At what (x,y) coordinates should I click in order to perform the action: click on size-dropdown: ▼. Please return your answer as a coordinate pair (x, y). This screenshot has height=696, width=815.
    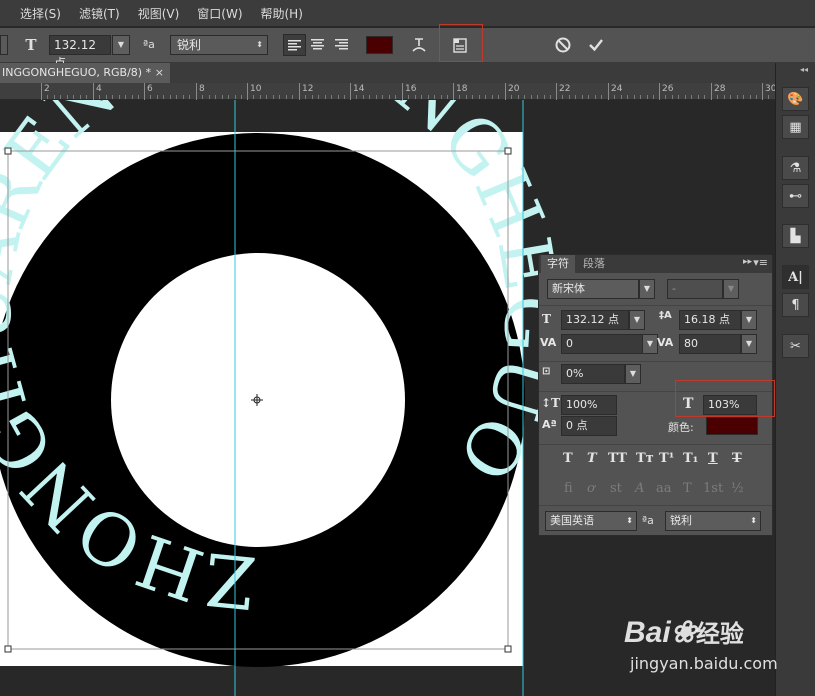
    Looking at the image, I should click on (637, 320).